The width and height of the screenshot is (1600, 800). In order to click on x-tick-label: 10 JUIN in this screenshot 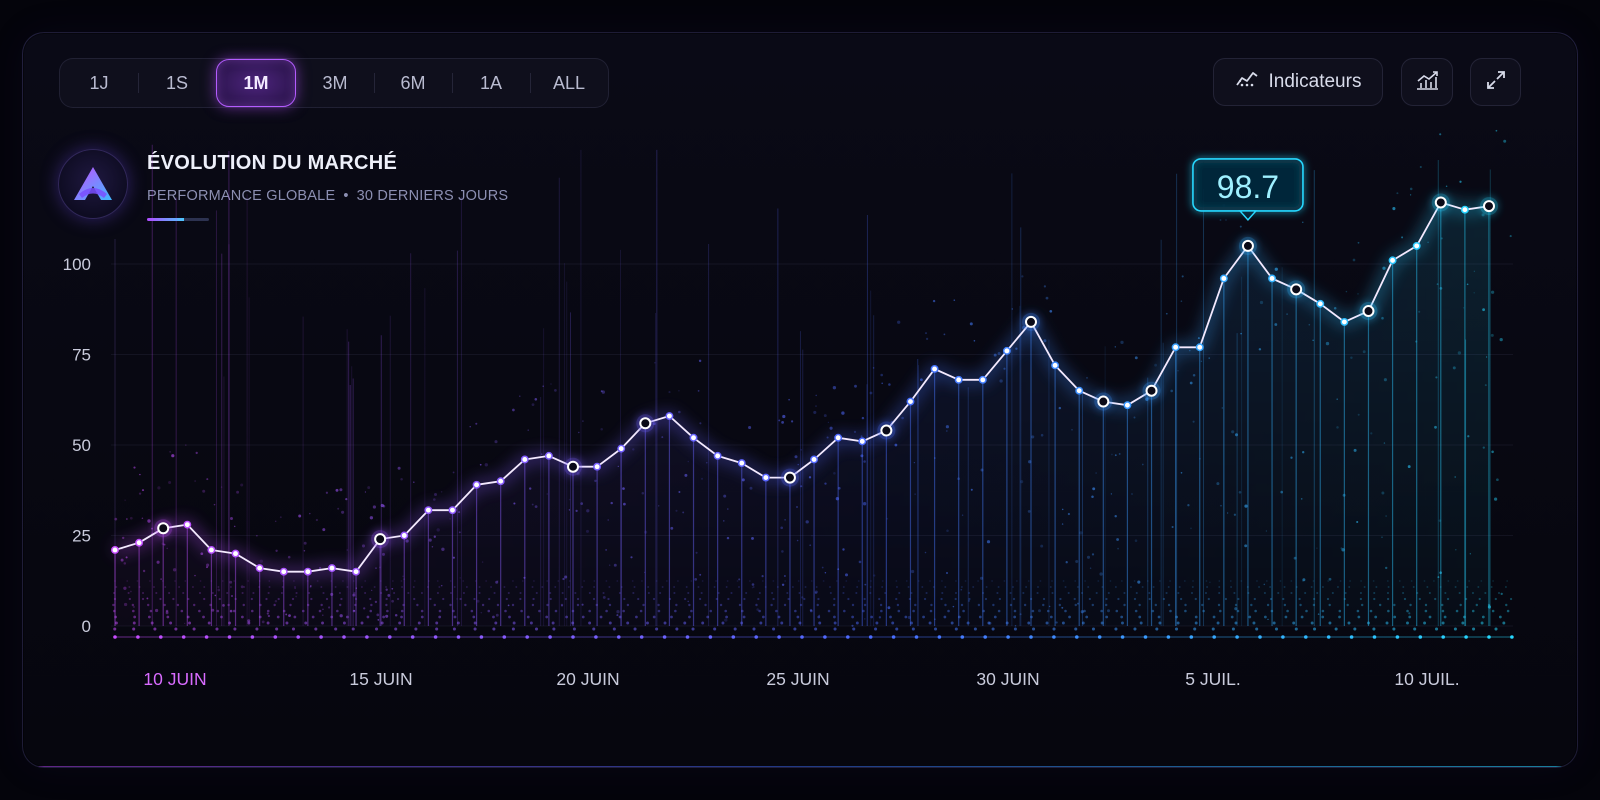, I will do `click(174, 679)`.